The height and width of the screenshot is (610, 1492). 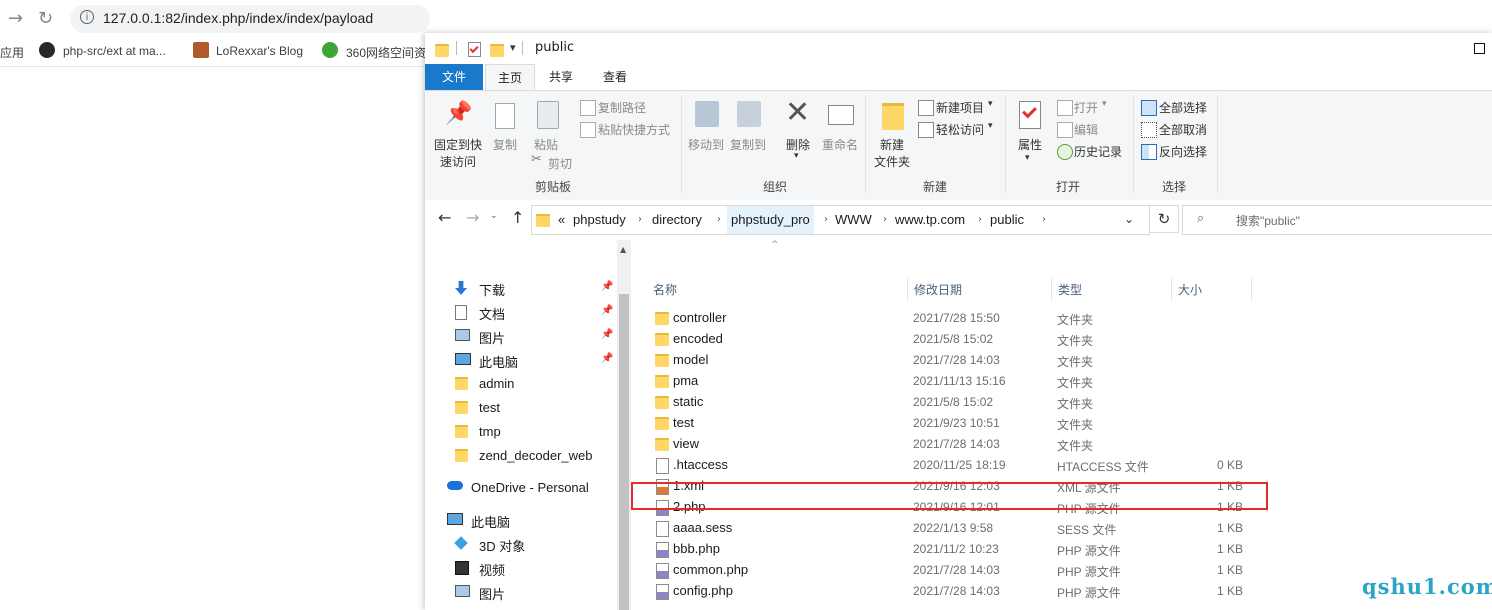 What do you see at coordinates (941, 360) in the screenshot?
I see `file-row: model 2021/7/28 14:03 文件夹` at bounding box center [941, 360].